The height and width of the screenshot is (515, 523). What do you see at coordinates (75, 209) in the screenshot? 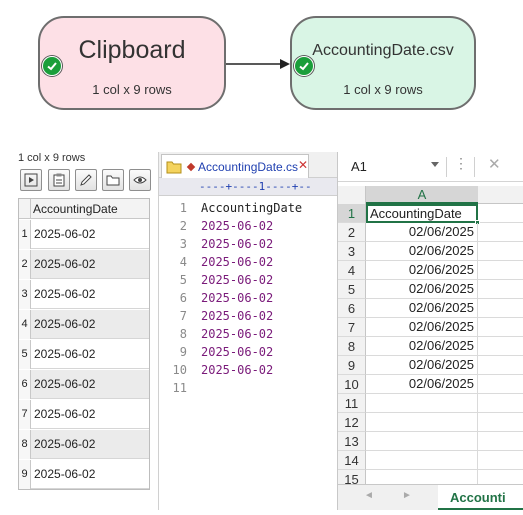
I see `grid-column-header: AccountingDate` at bounding box center [75, 209].